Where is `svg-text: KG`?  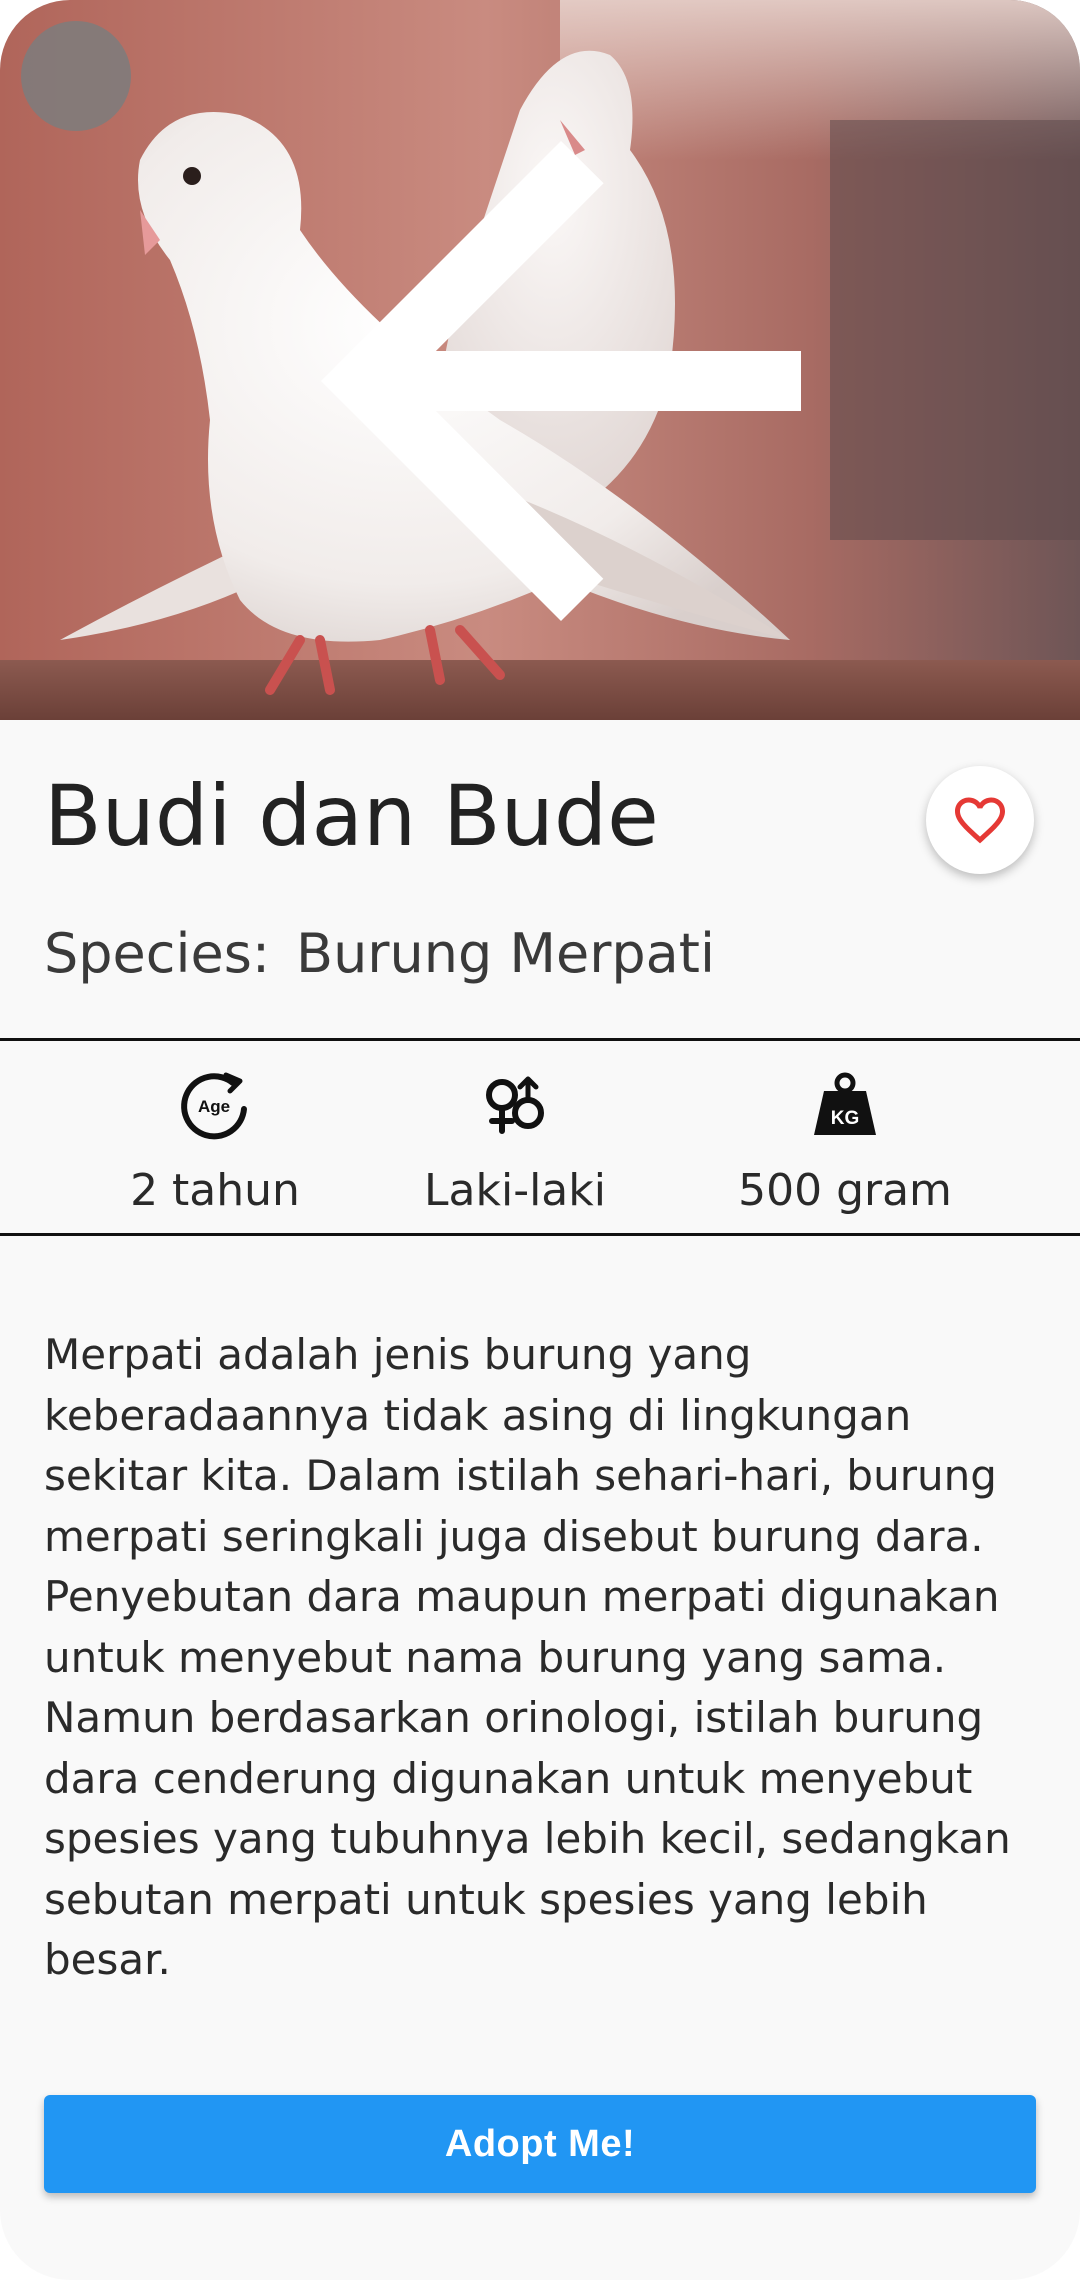 svg-text: KG is located at coordinates (845, 1118).